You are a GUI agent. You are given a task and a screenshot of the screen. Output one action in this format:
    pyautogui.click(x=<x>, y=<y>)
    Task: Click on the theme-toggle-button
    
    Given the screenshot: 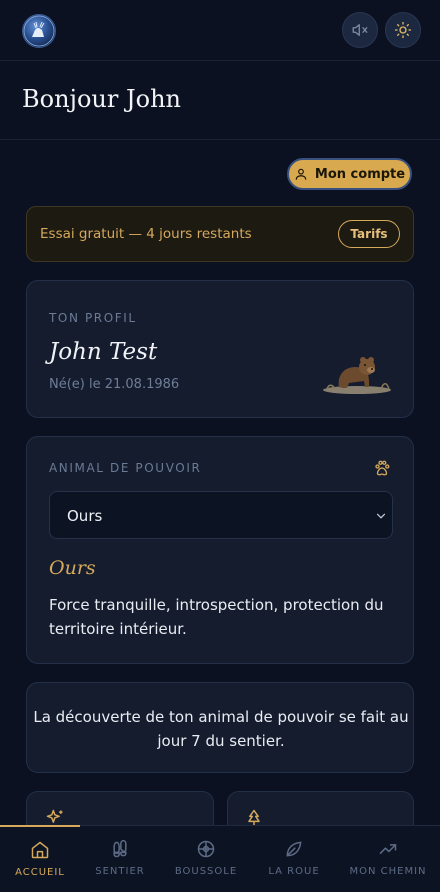 What is the action you would take?
    pyautogui.click(x=403, y=30)
    